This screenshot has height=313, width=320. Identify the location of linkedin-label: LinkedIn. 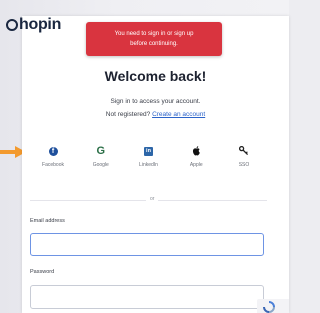
(148, 165).